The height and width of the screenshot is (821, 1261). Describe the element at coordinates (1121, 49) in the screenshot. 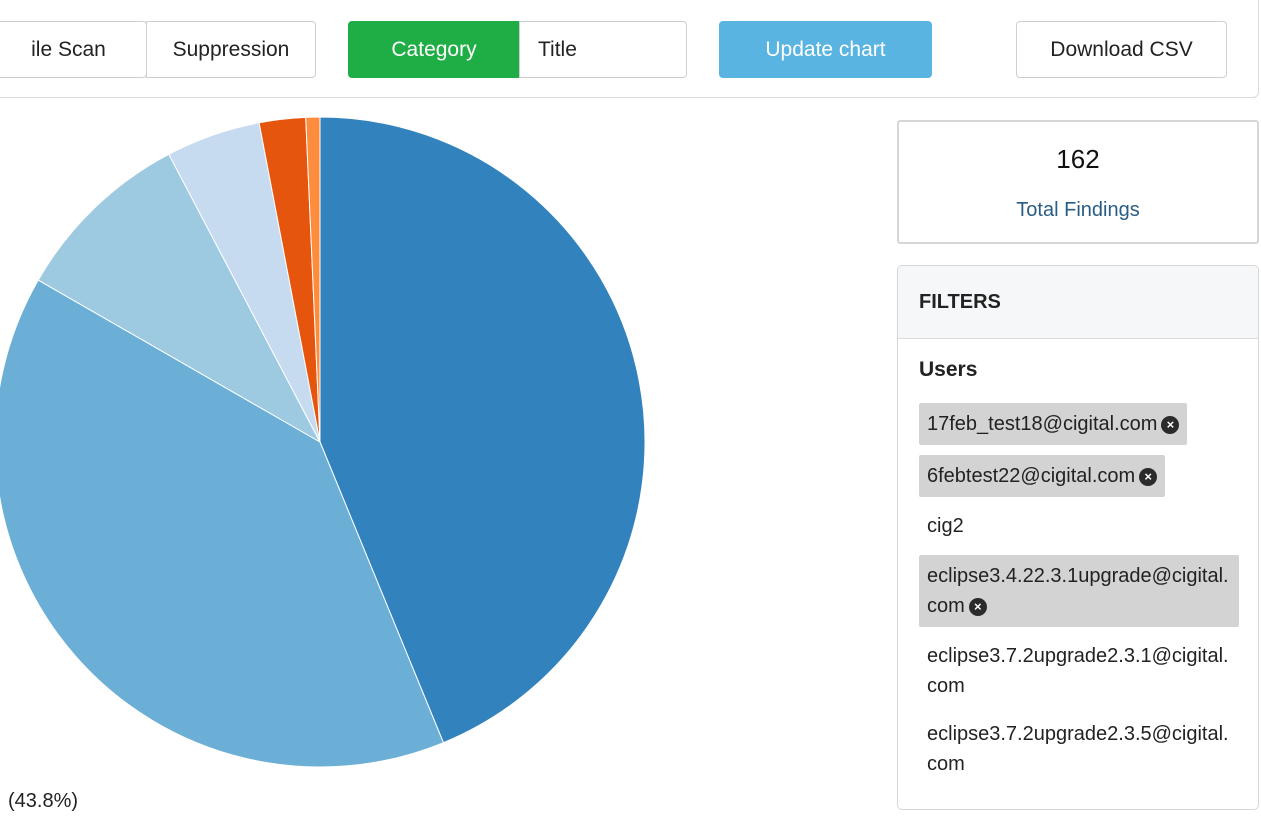

I see `download-csv-button: Download CSV` at that location.